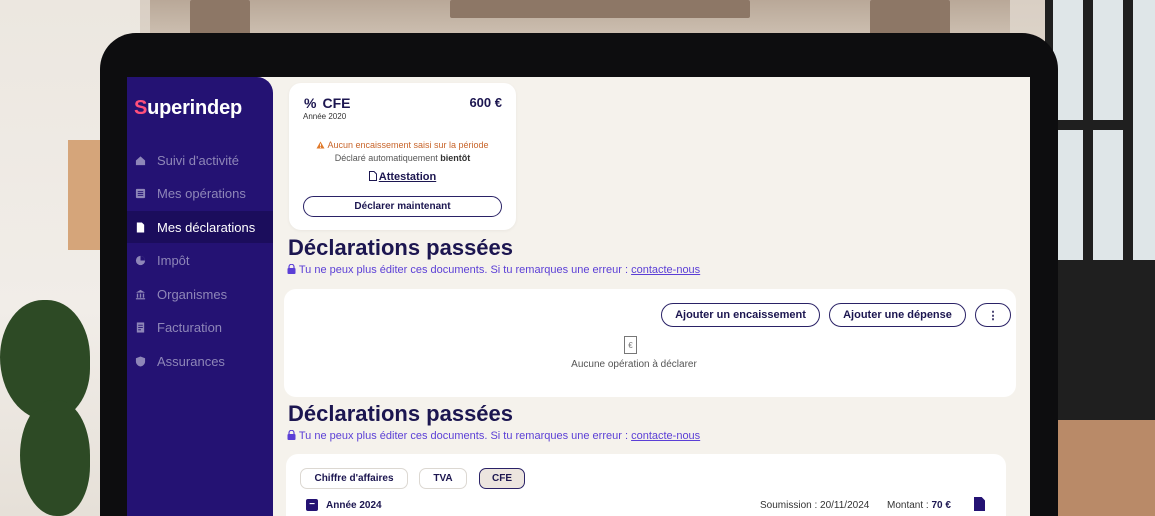 The height and width of the screenshot is (516, 1155). Describe the element at coordinates (502, 478) in the screenshot. I see `tab-cfe: CFE` at that location.